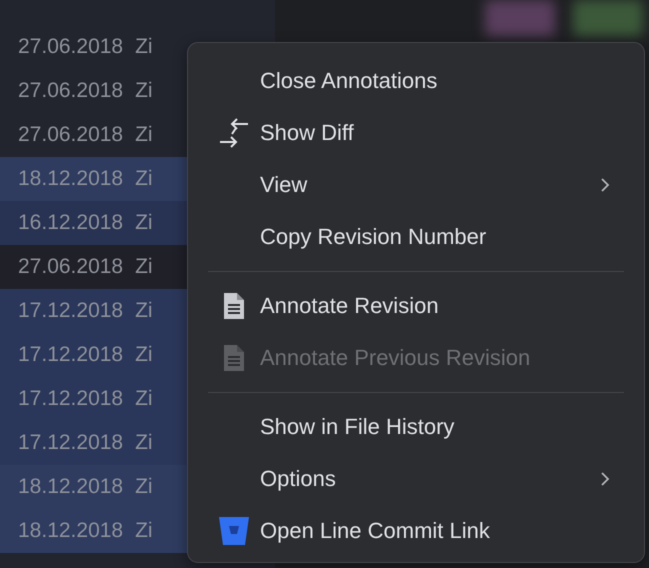  Describe the element at coordinates (71, 223) in the screenshot. I see `date-text: 16.12.2018` at that location.